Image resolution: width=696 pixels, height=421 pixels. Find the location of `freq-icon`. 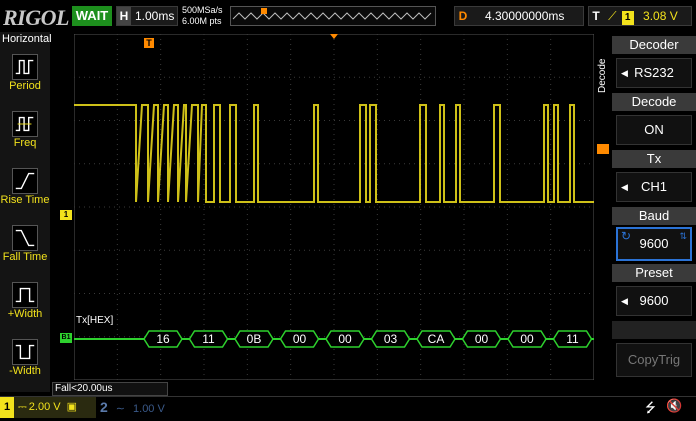

freq-icon is located at coordinates (25, 124).